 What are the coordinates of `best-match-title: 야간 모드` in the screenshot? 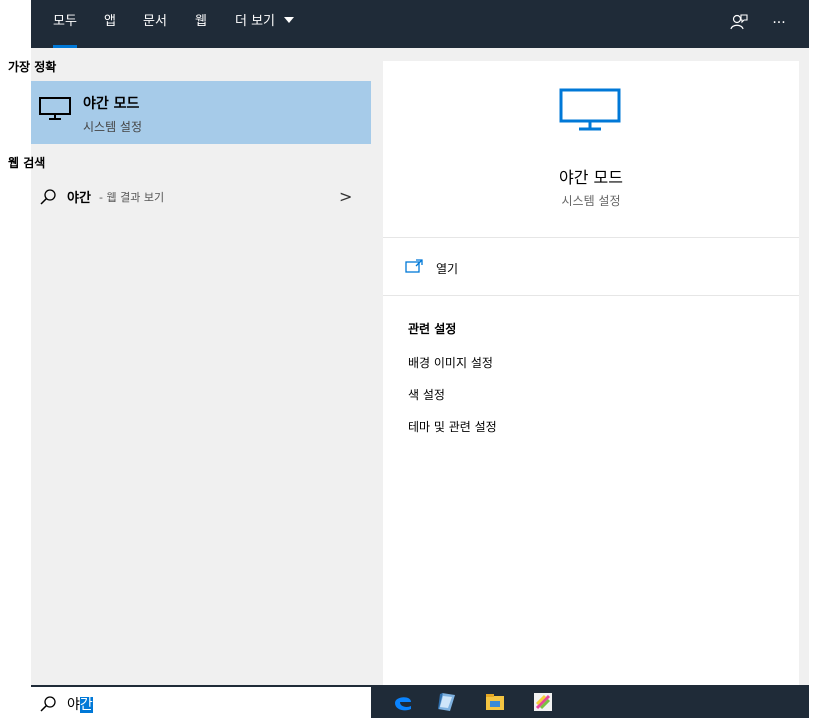 It's located at (111, 104).